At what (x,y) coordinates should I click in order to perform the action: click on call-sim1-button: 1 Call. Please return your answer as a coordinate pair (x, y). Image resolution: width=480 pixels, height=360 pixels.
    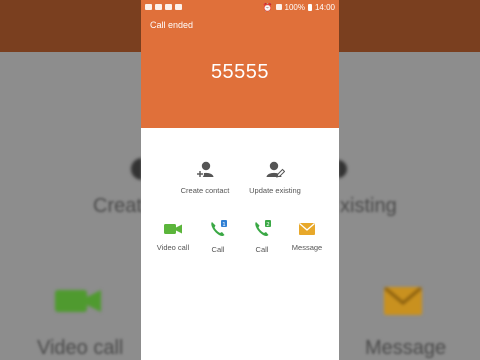
    Looking at the image, I should click on (218, 236).